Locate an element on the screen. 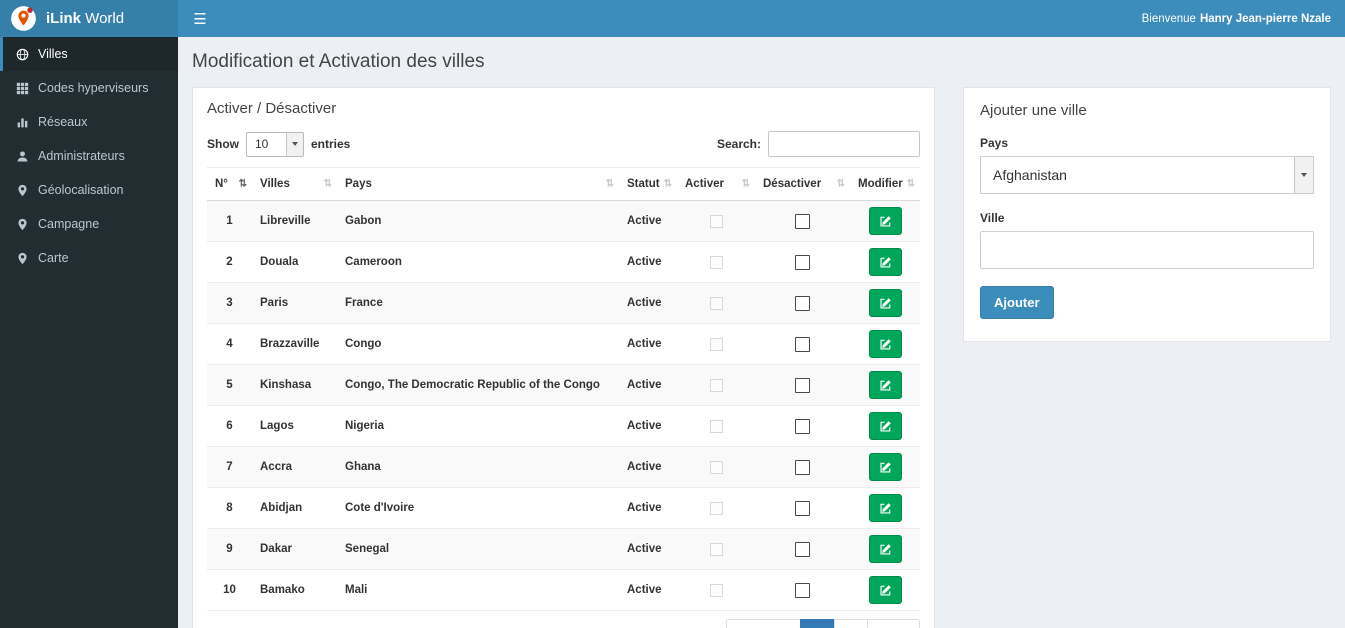  pagination: Previous 1 2 Next is located at coordinates (823, 623).